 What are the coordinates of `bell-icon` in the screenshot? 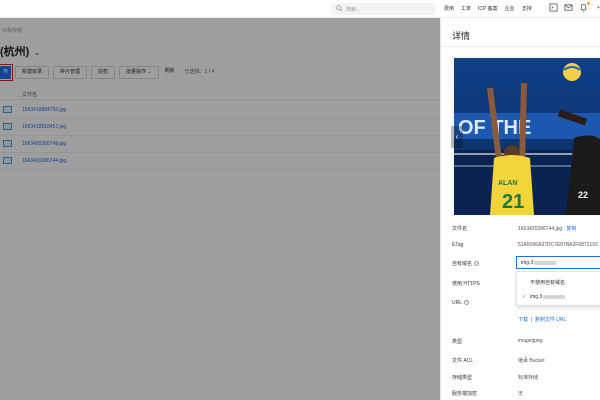 It's located at (584, 7).